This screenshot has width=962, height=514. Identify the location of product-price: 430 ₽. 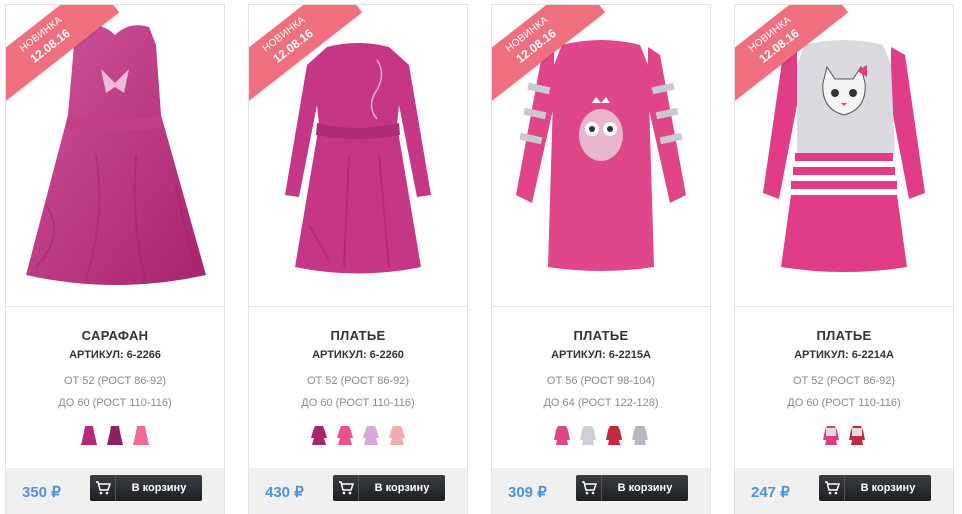
(284, 492).